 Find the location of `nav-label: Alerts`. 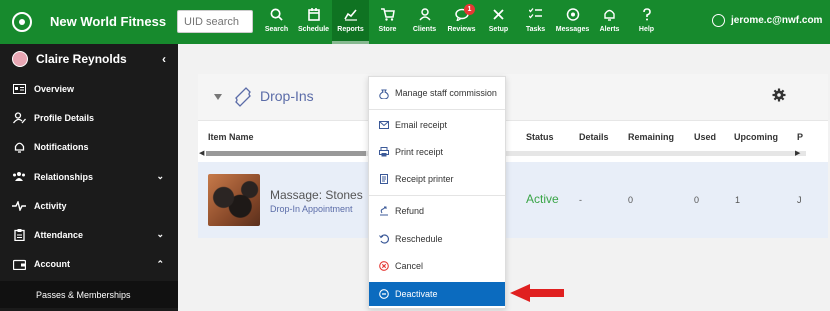

nav-label: Alerts is located at coordinates (609, 29).